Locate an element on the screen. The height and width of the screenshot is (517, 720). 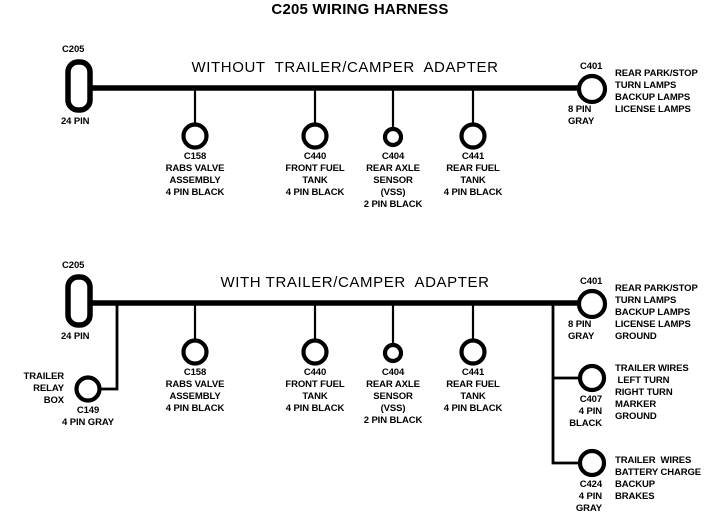
connector-desc-c404-top-1: REAR AXLE is located at coordinates (393, 168).